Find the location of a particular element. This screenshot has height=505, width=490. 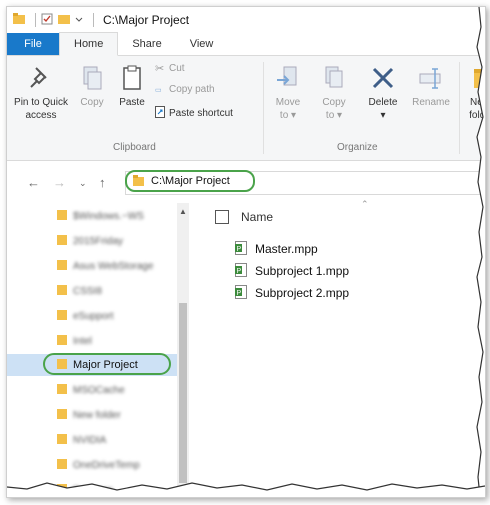

copy-to-button: Copy to ▾ is located at coordinates (334, 93).